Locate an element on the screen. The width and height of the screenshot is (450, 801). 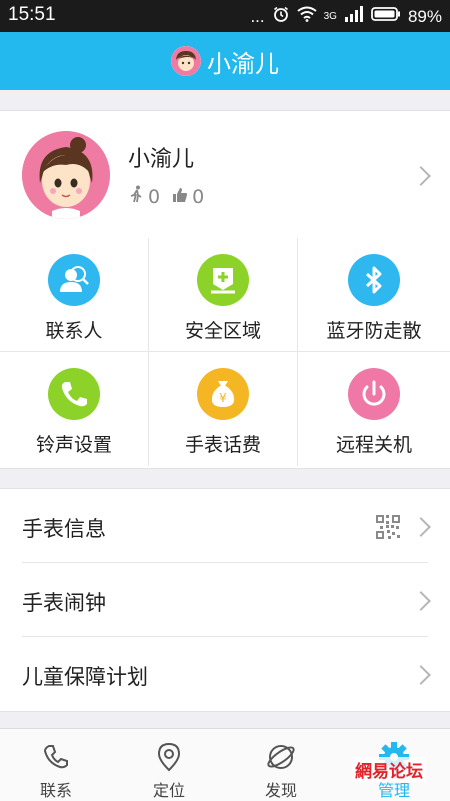
grid-label: 蓝牙防走散 is located at coordinates (374, 331).